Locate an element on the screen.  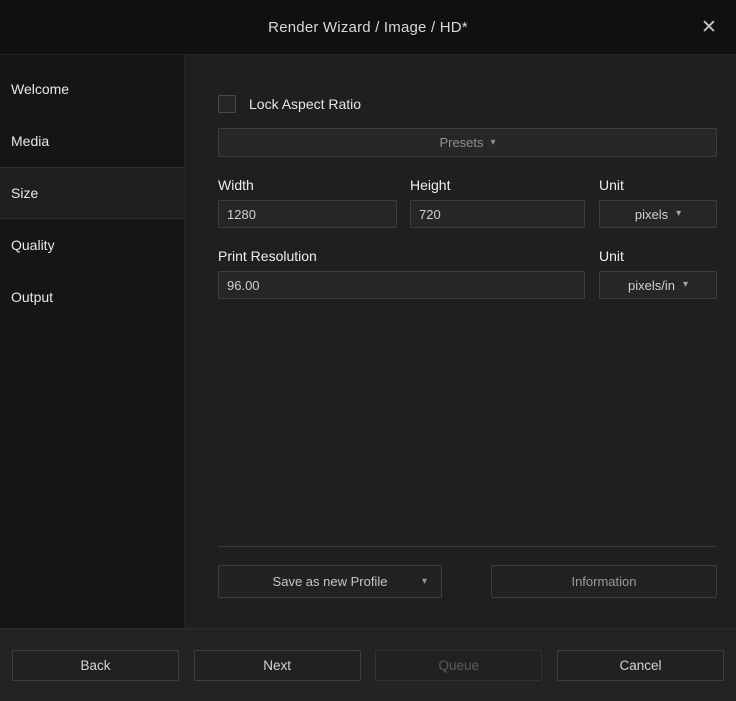
height-field-group: Height is located at coordinates (497, 202).